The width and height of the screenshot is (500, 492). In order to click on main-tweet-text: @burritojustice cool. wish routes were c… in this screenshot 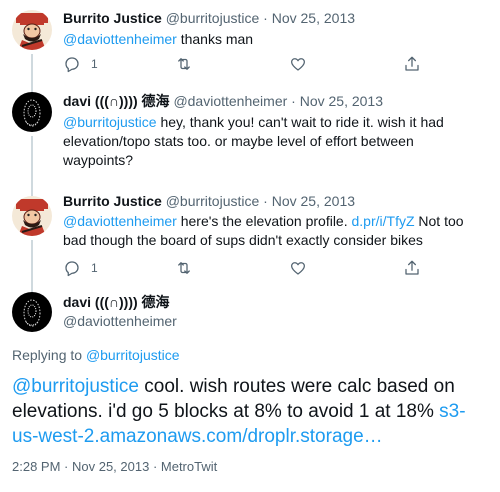, I will do `click(250, 411)`.